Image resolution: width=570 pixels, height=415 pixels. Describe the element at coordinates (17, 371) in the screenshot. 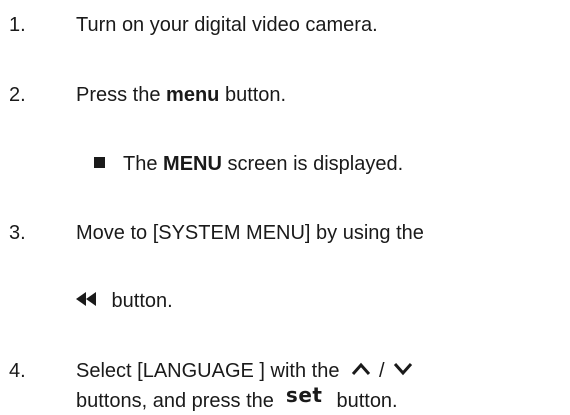

I see `step-number: 4.` at that location.